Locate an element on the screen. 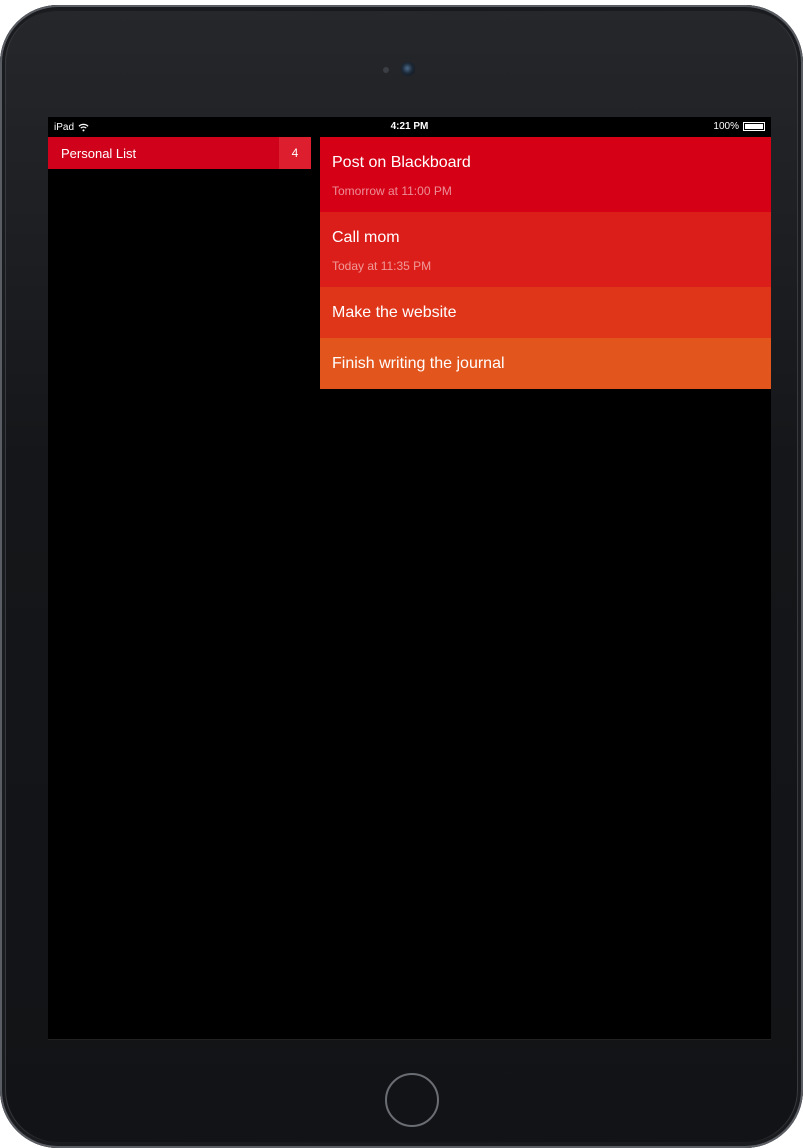  task-item: Finish writing the journal is located at coordinates (545, 363).